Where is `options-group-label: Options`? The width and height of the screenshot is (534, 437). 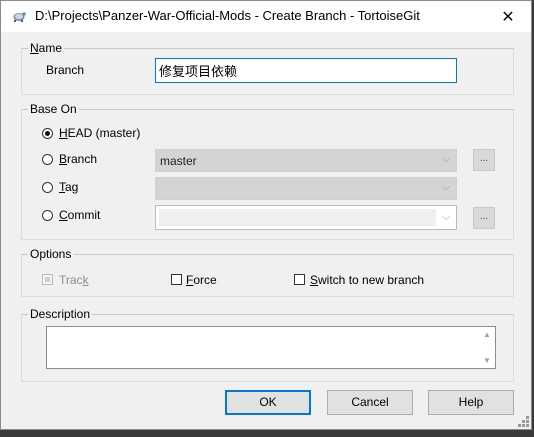 options-group-label: Options is located at coordinates (51, 254).